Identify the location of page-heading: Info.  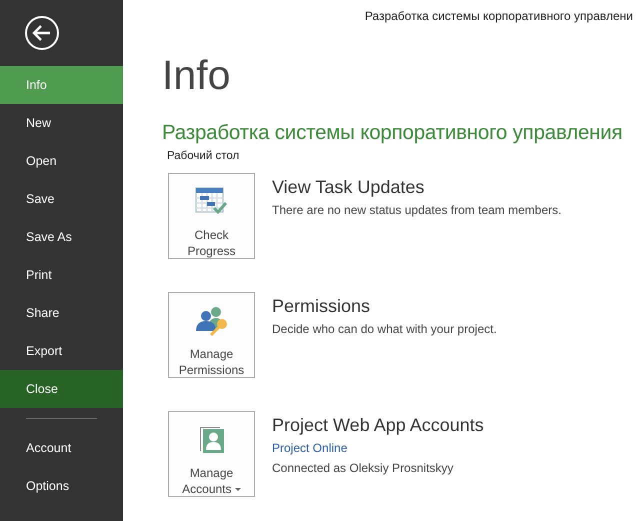
(197, 75).